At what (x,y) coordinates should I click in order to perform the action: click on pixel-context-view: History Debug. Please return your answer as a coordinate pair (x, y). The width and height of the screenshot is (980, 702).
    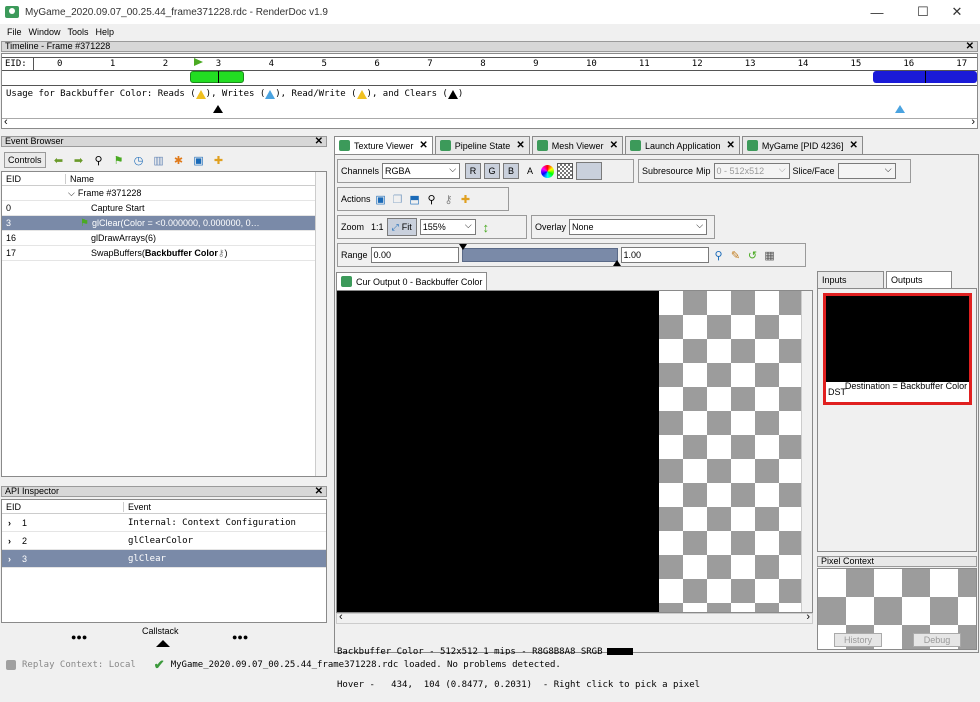
    Looking at the image, I should click on (897, 609).